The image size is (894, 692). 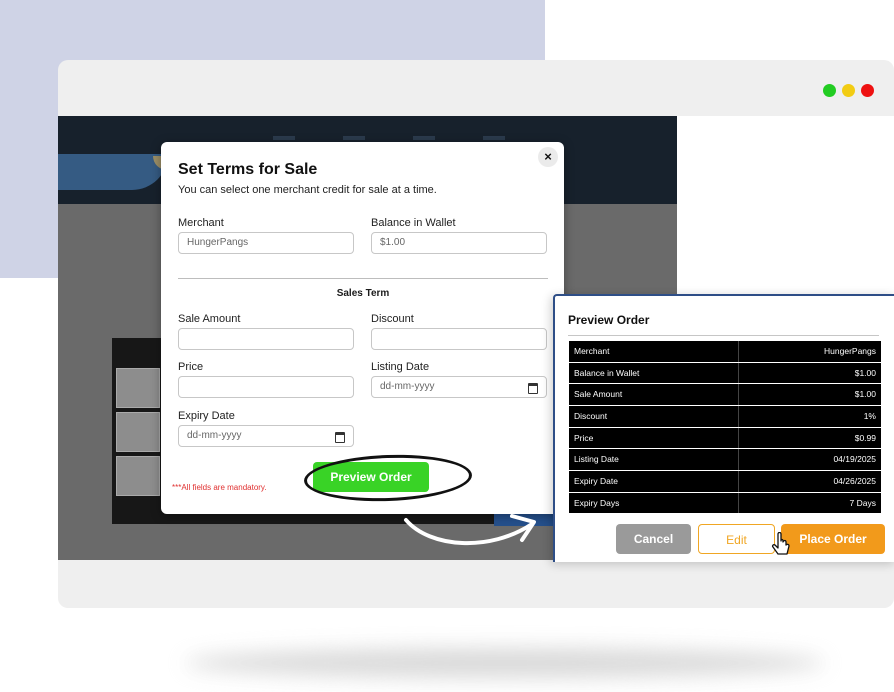 I want to click on window-dot-yellow, so click(x=848, y=90).